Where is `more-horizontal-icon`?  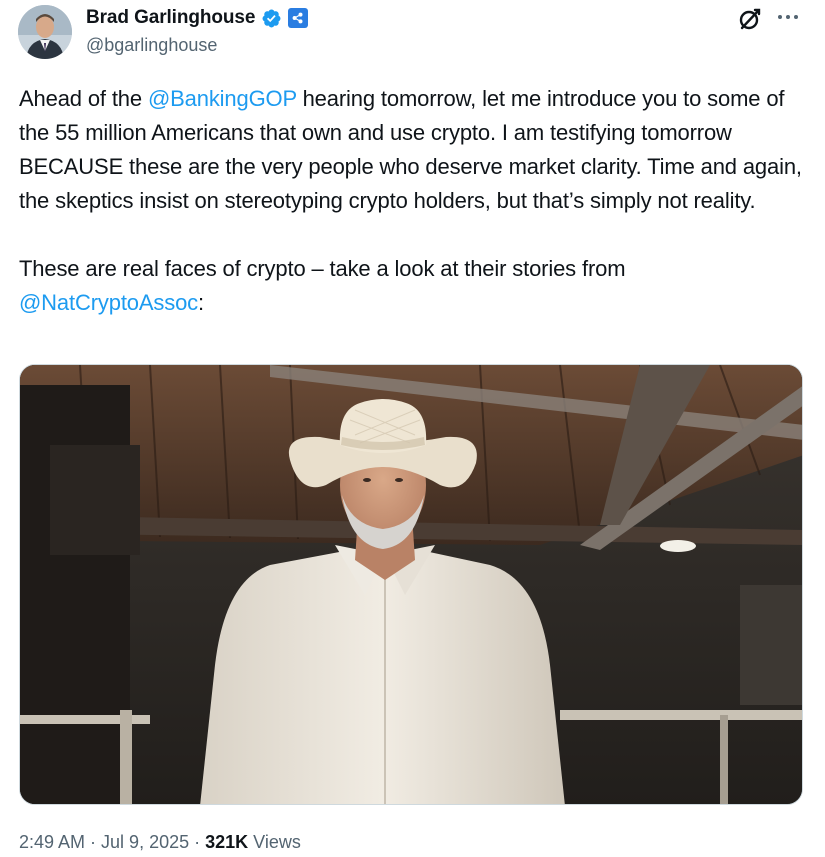 more-horizontal-icon is located at coordinates (790, 17).